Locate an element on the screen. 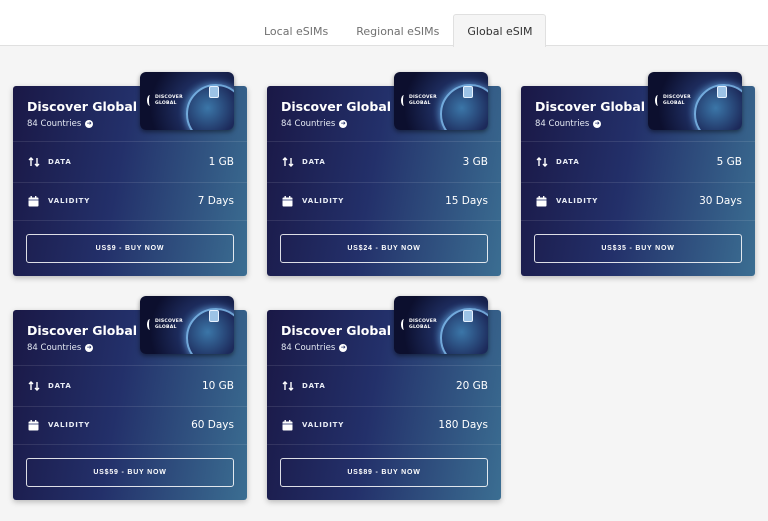 The height and width of the screenshot is (521, 768). data-row: DATA 10 GB is located at coordinates (130, 386).